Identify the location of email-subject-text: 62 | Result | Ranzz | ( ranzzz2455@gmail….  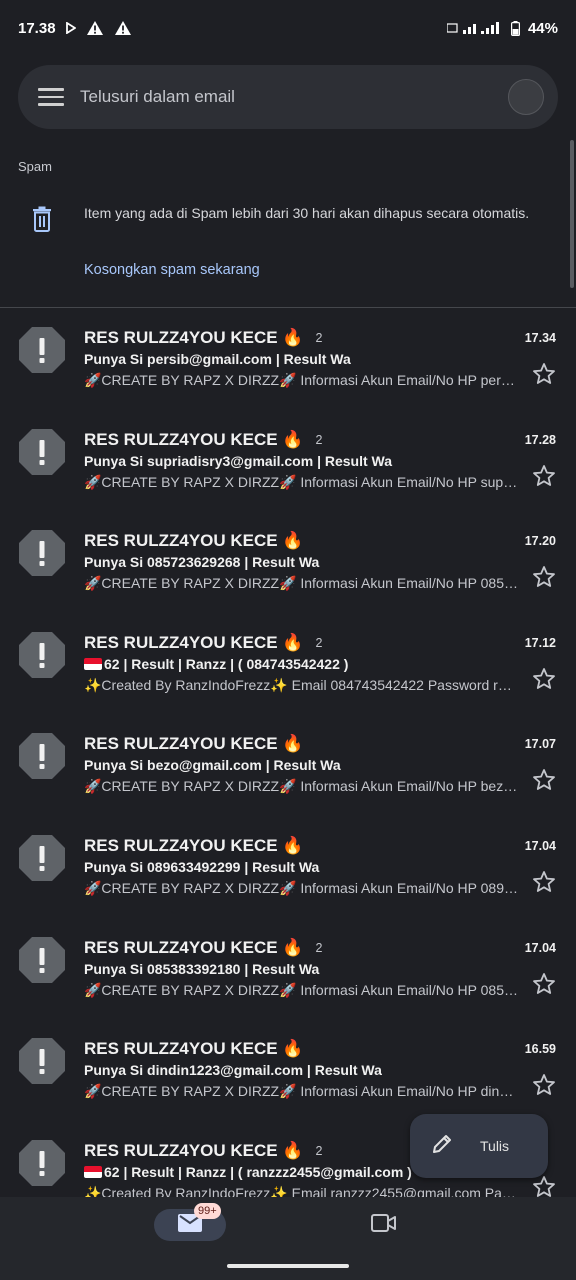
(258, 1171).